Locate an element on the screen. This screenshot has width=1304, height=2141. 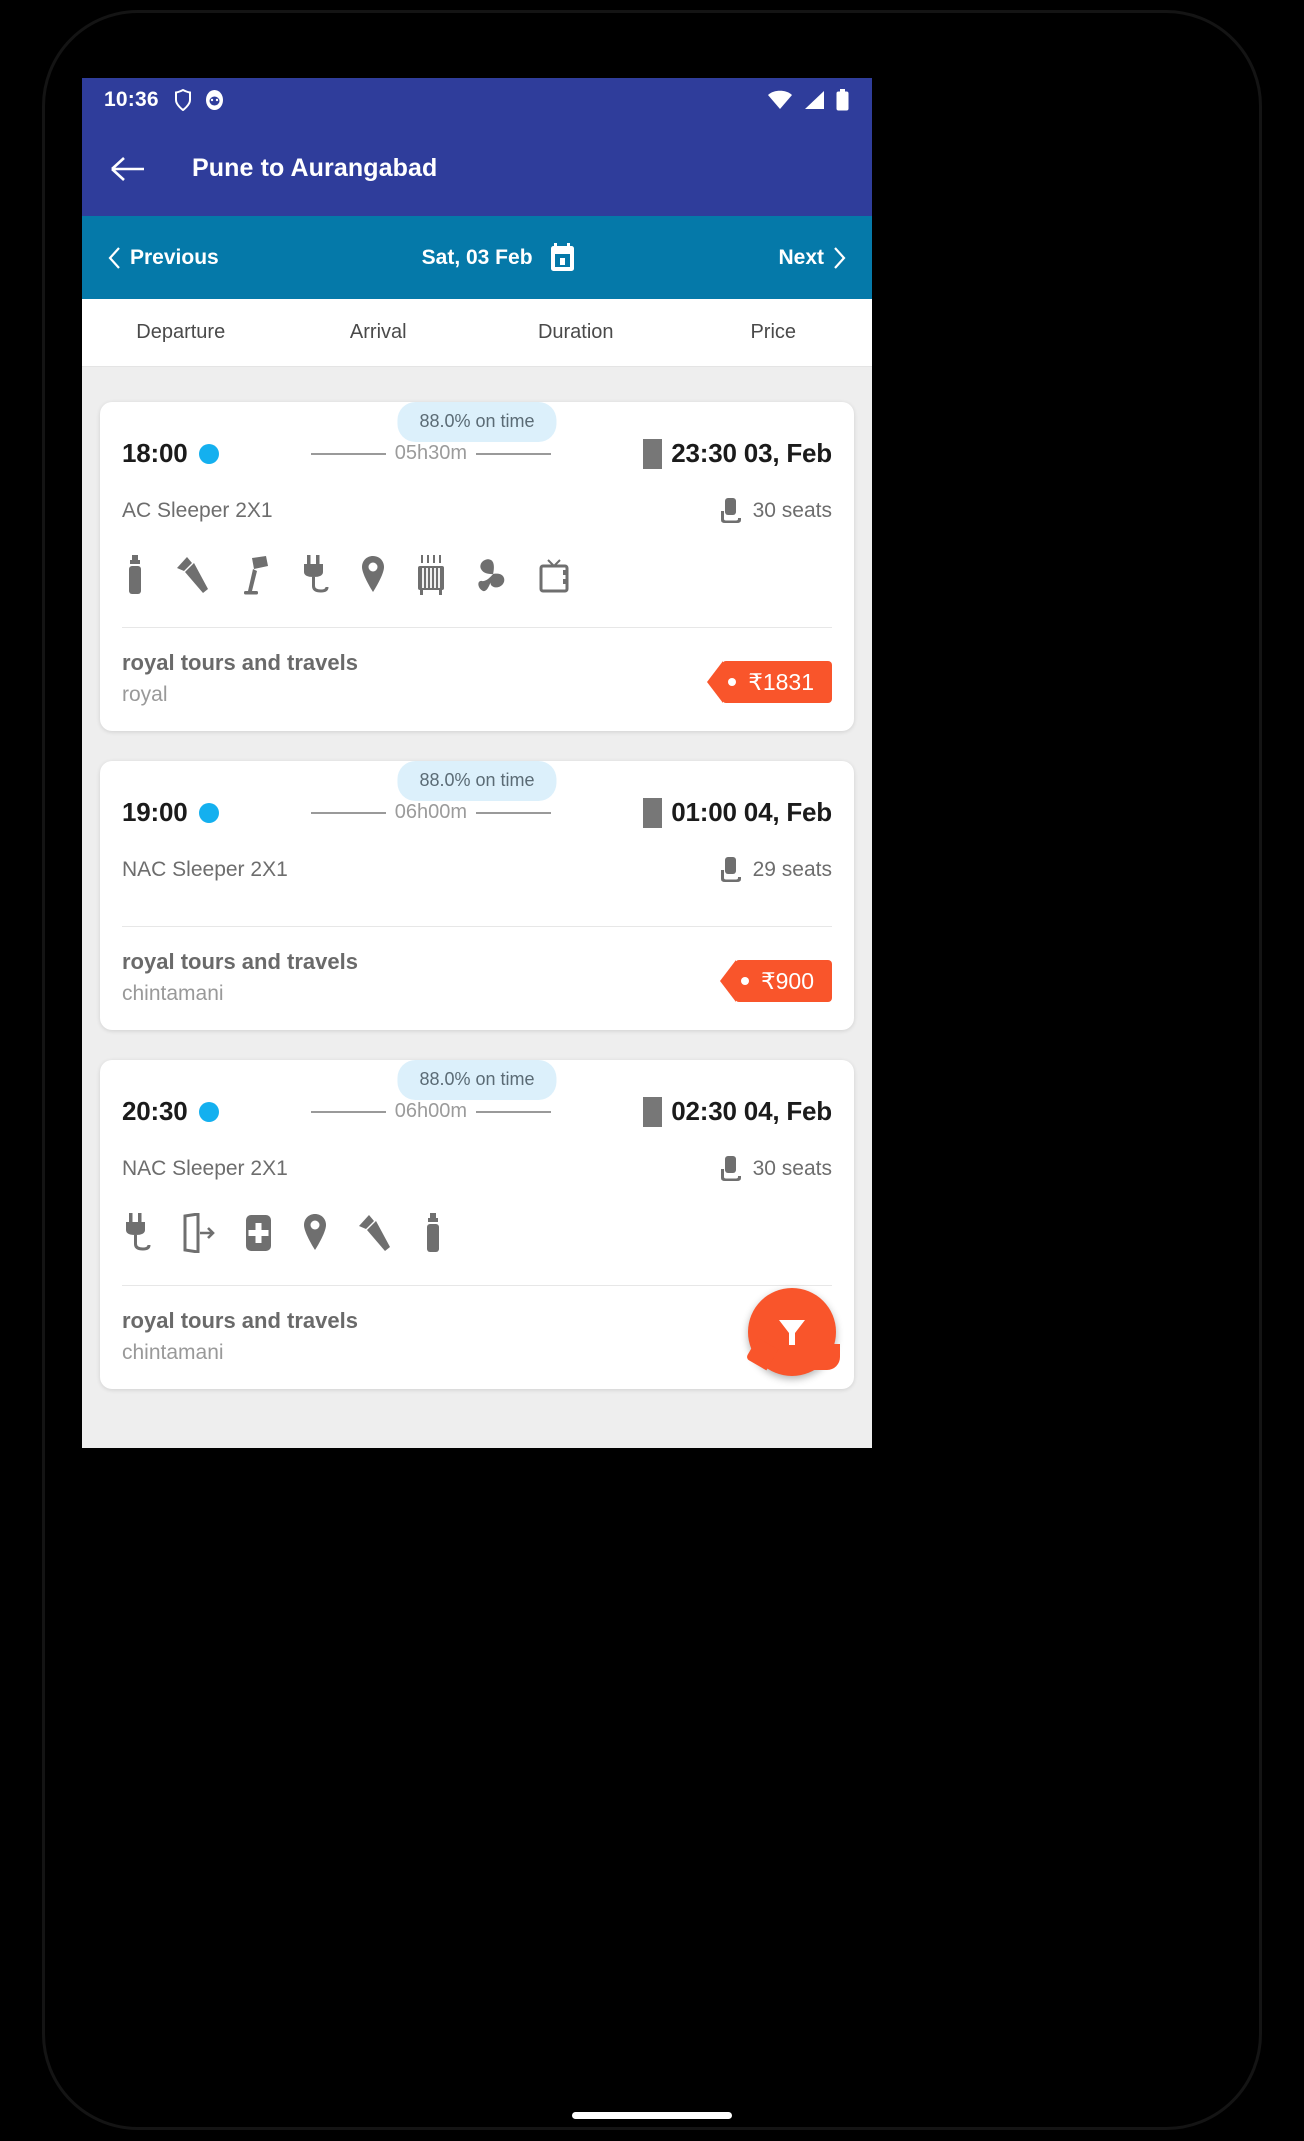
calendar-icon is located at coordinates (562, 257).